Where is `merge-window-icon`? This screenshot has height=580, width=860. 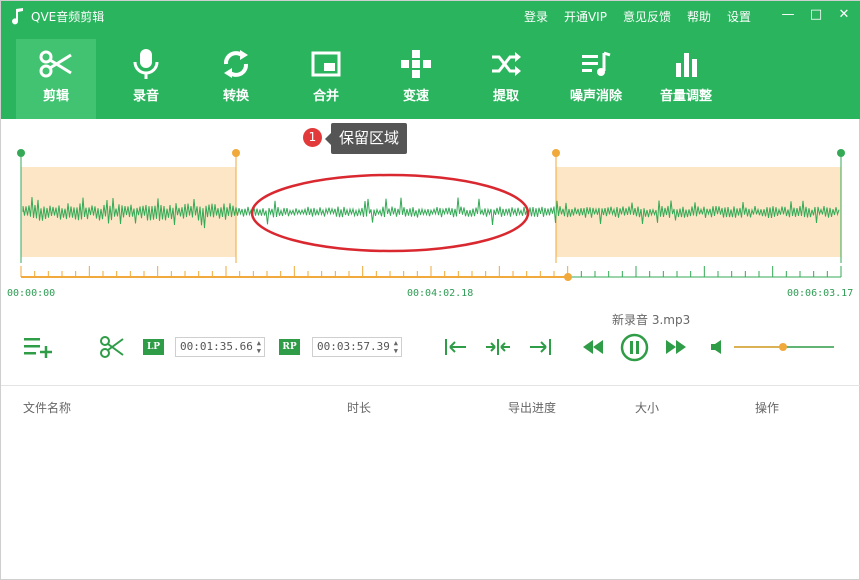
merge-window-icon is located at coordinates (326, 64).